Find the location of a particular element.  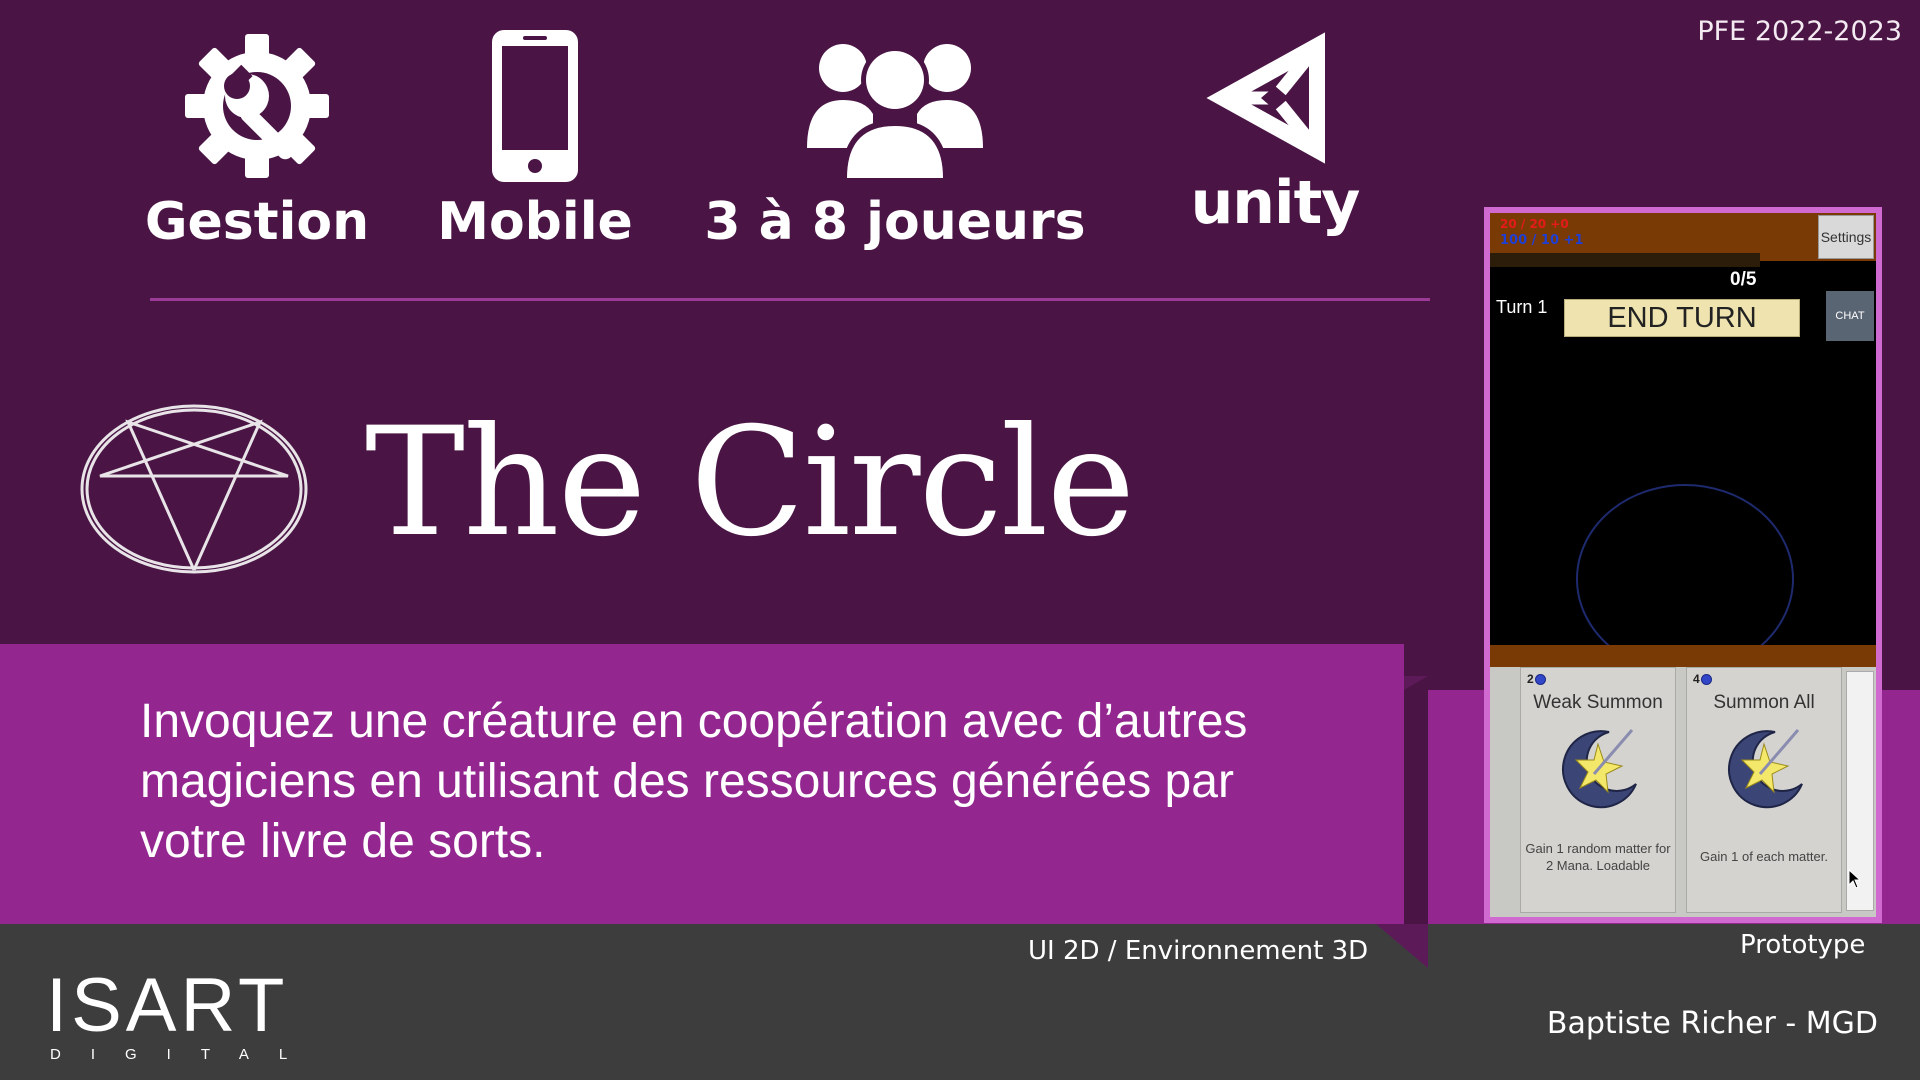

feature-label-mobile: Mobile is located at coordinates (535, 222).